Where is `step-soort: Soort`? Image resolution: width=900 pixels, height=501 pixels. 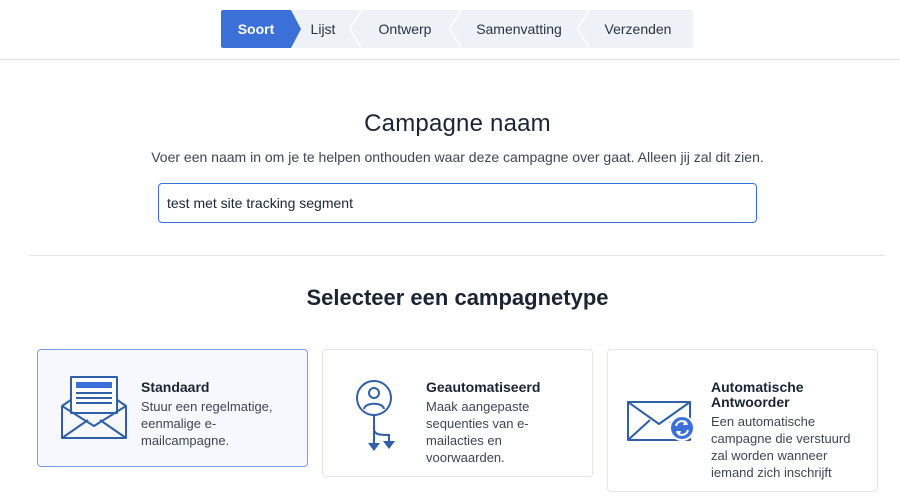
step-soort: Soort is located at coordinates (261, 29).